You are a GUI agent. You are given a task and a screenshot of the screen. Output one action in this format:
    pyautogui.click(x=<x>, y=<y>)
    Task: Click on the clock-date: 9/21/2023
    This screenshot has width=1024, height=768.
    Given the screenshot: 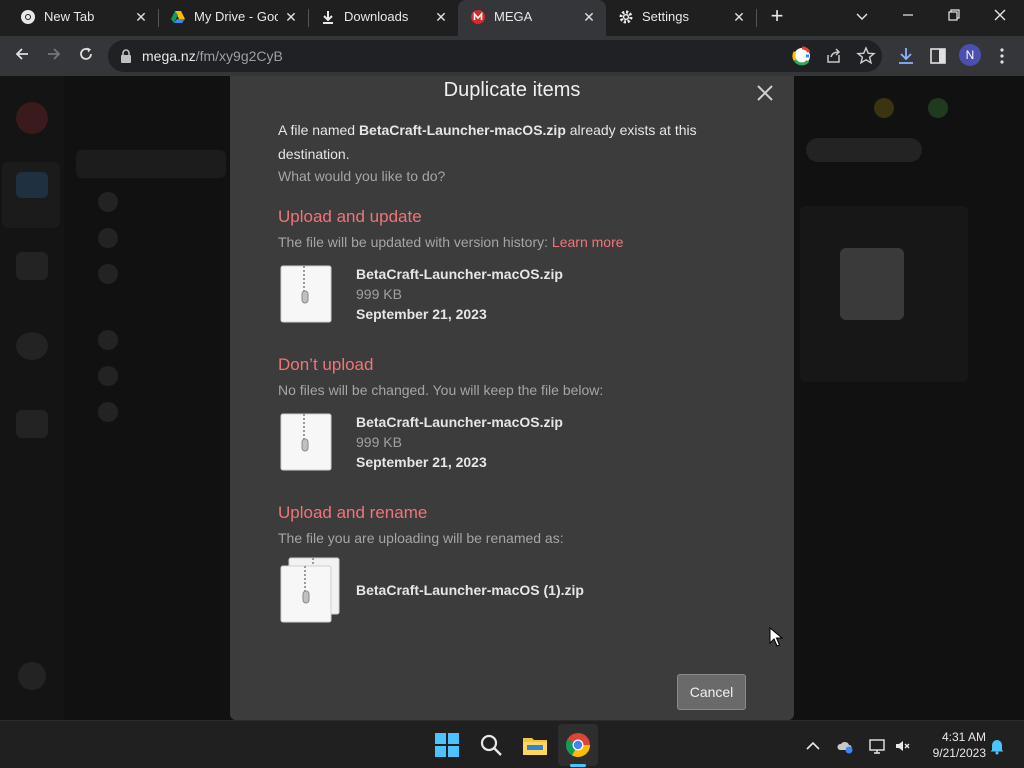 What is the action you would take?
    pyautogui.click(x=959, y=753)
    